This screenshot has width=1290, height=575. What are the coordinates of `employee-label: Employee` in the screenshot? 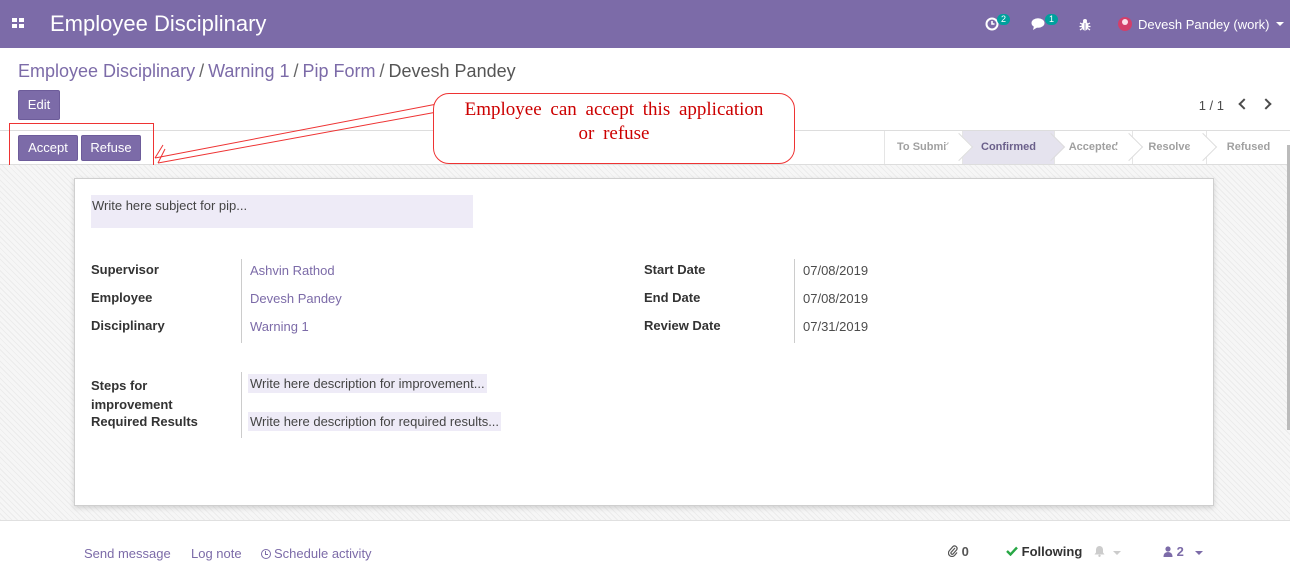 It's located at (122, 297).